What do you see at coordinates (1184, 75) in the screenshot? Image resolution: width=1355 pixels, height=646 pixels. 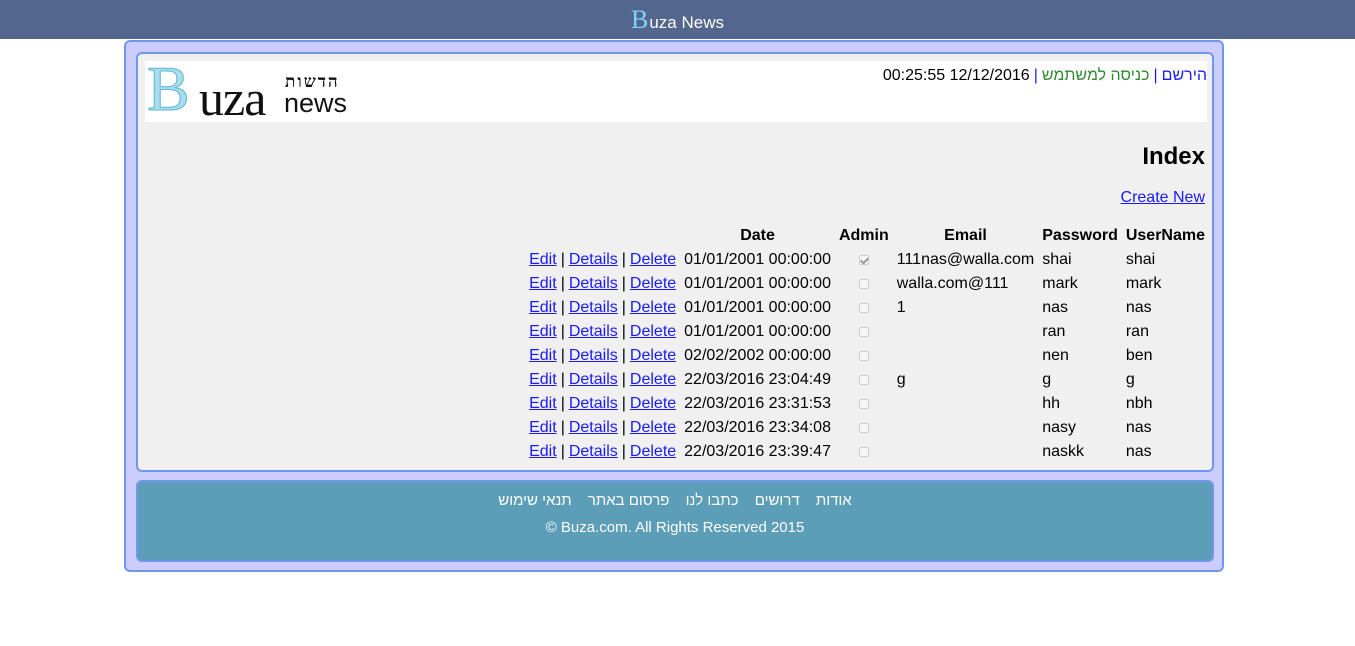 I see `register-link: הירשם` at bounding box center [1184, 75].